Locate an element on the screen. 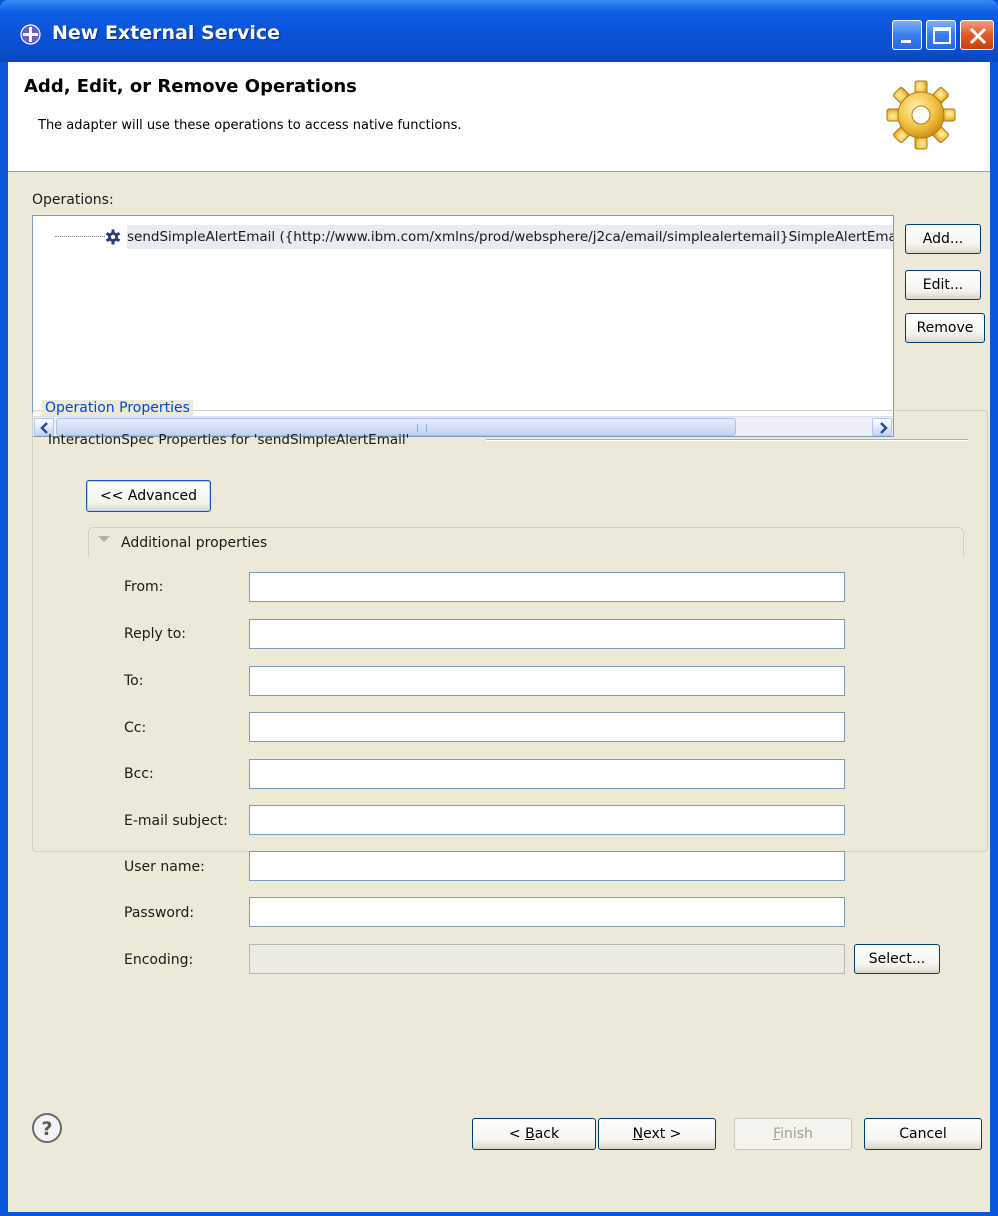 Image resolution: width=998 pixels, height=1216 pixels. to-label: To: is located at coordinates (134, 681).